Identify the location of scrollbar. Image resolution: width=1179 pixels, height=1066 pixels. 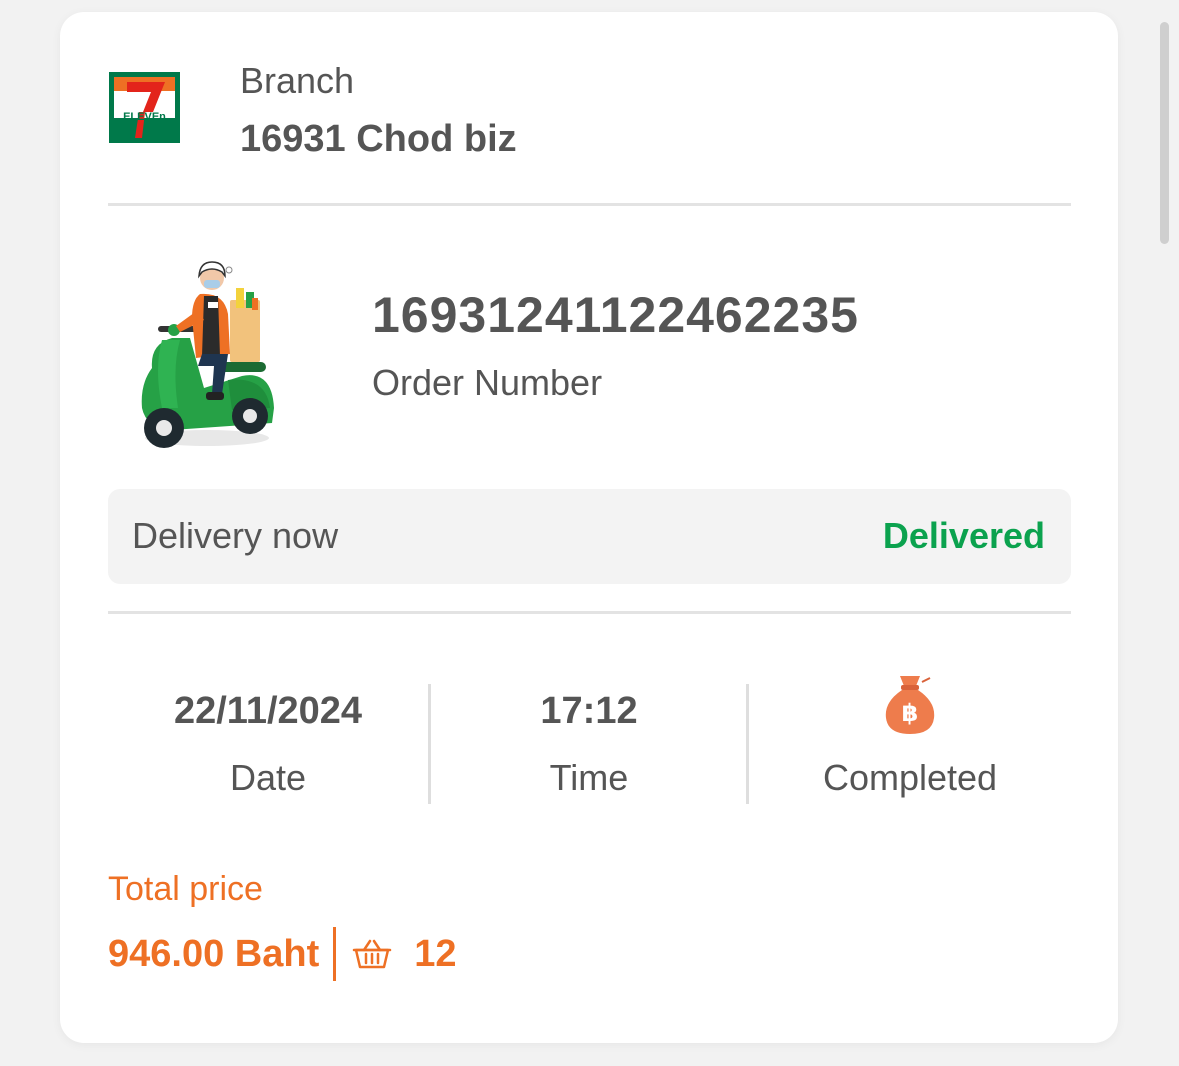
(1164, 133).